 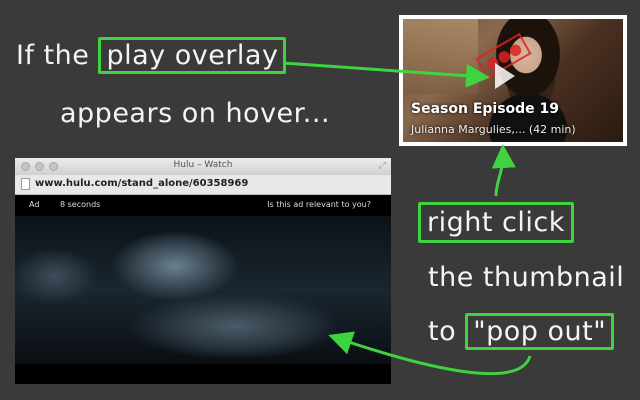 I want to click on arrow-pop-out, so click(x=430, y=353).